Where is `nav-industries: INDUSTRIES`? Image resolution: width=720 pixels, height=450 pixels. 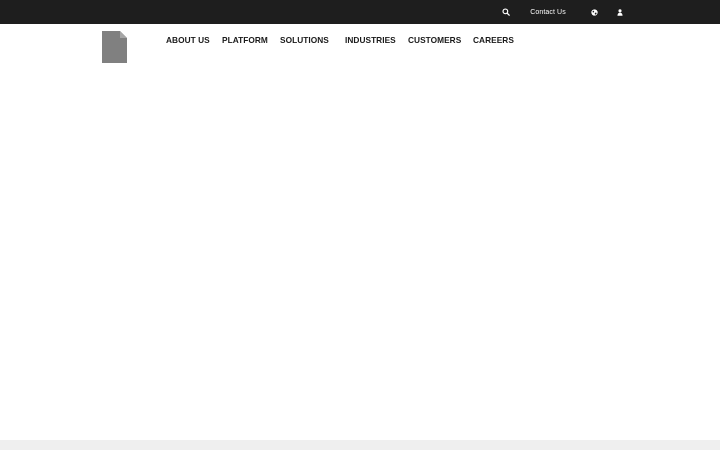
nav-industries: INDUSTRIES is located at coordinates (370, 40).